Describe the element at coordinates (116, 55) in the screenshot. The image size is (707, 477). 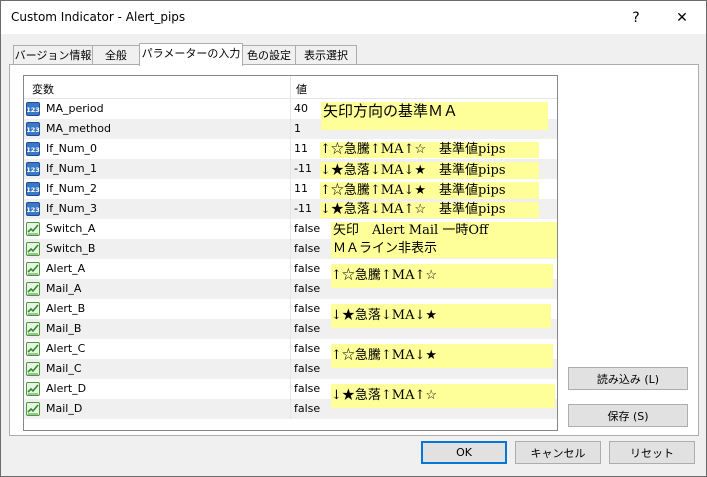
I see `tab-general: 全般` at that location.